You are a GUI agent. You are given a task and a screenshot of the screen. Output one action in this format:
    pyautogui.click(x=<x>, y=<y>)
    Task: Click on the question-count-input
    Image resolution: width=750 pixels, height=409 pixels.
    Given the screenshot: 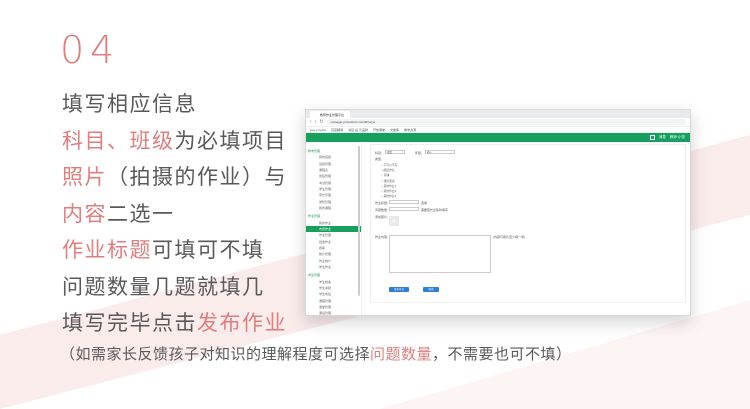 What is the action you would take?
    pyautogui.click(x=404, y=209)
    